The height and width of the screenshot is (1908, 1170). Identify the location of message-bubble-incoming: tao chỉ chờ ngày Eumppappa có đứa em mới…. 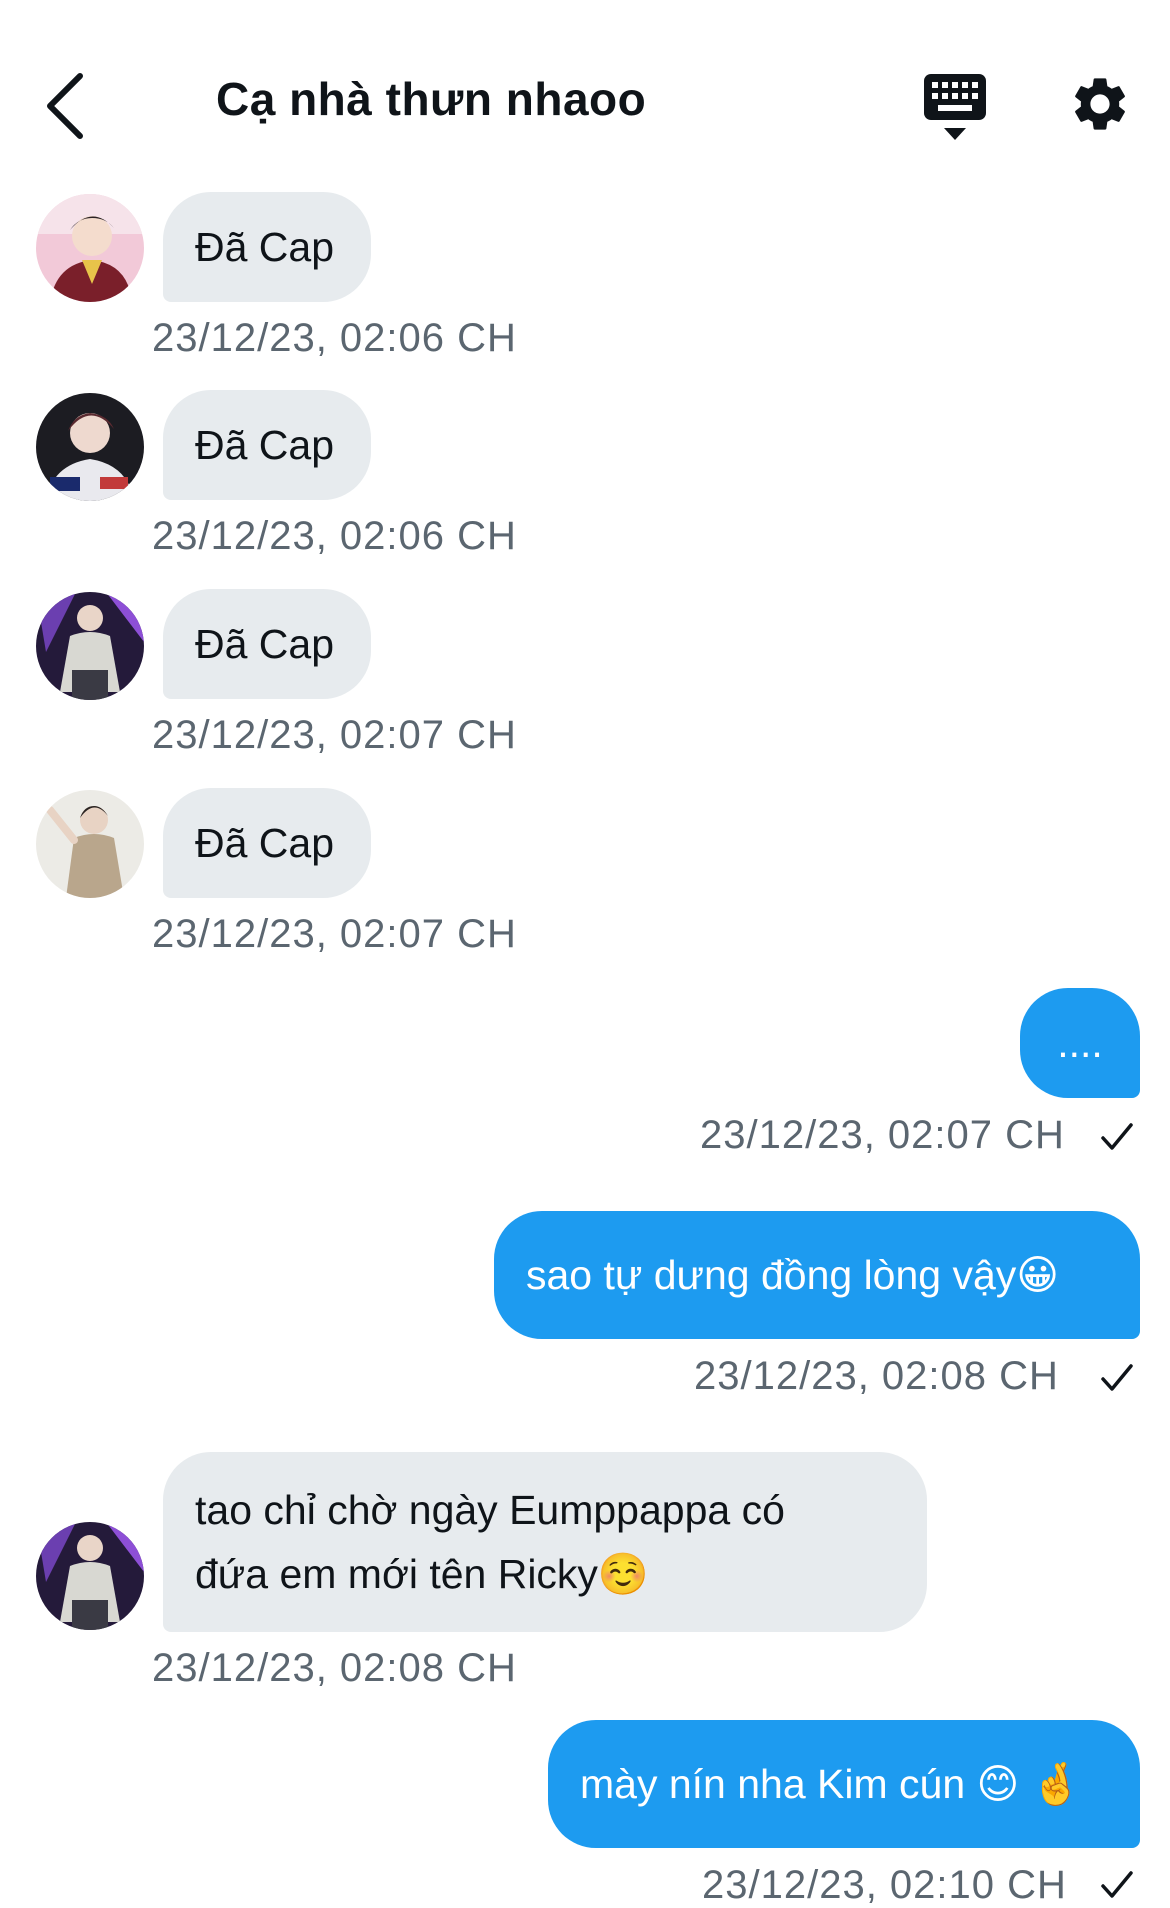
(545, 1542).